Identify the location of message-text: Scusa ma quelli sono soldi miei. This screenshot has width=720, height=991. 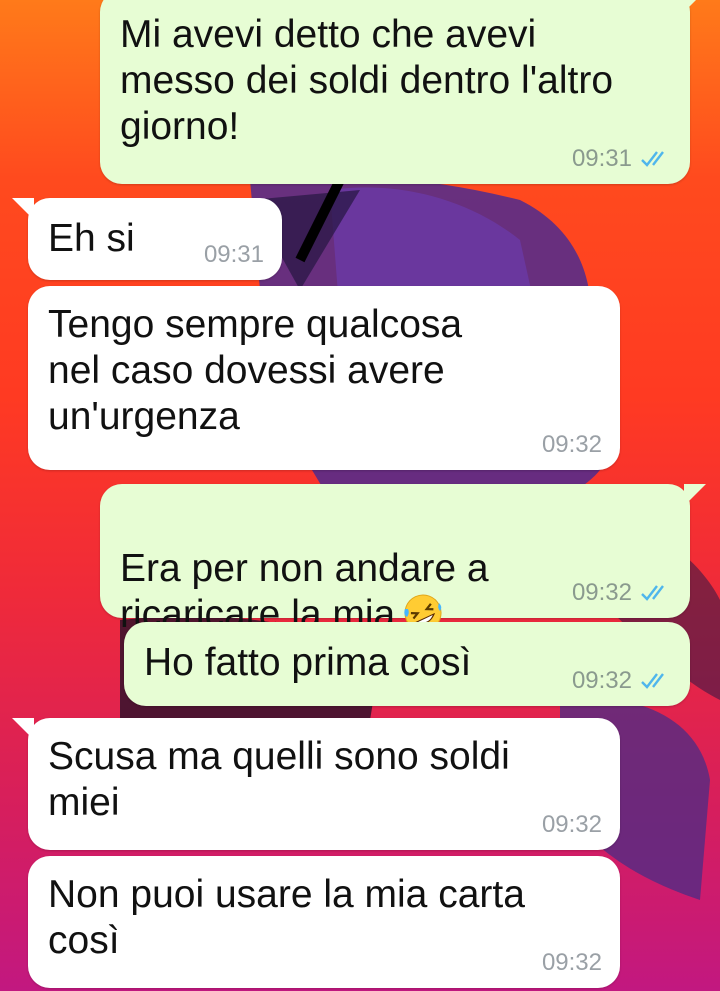
(279, 779).